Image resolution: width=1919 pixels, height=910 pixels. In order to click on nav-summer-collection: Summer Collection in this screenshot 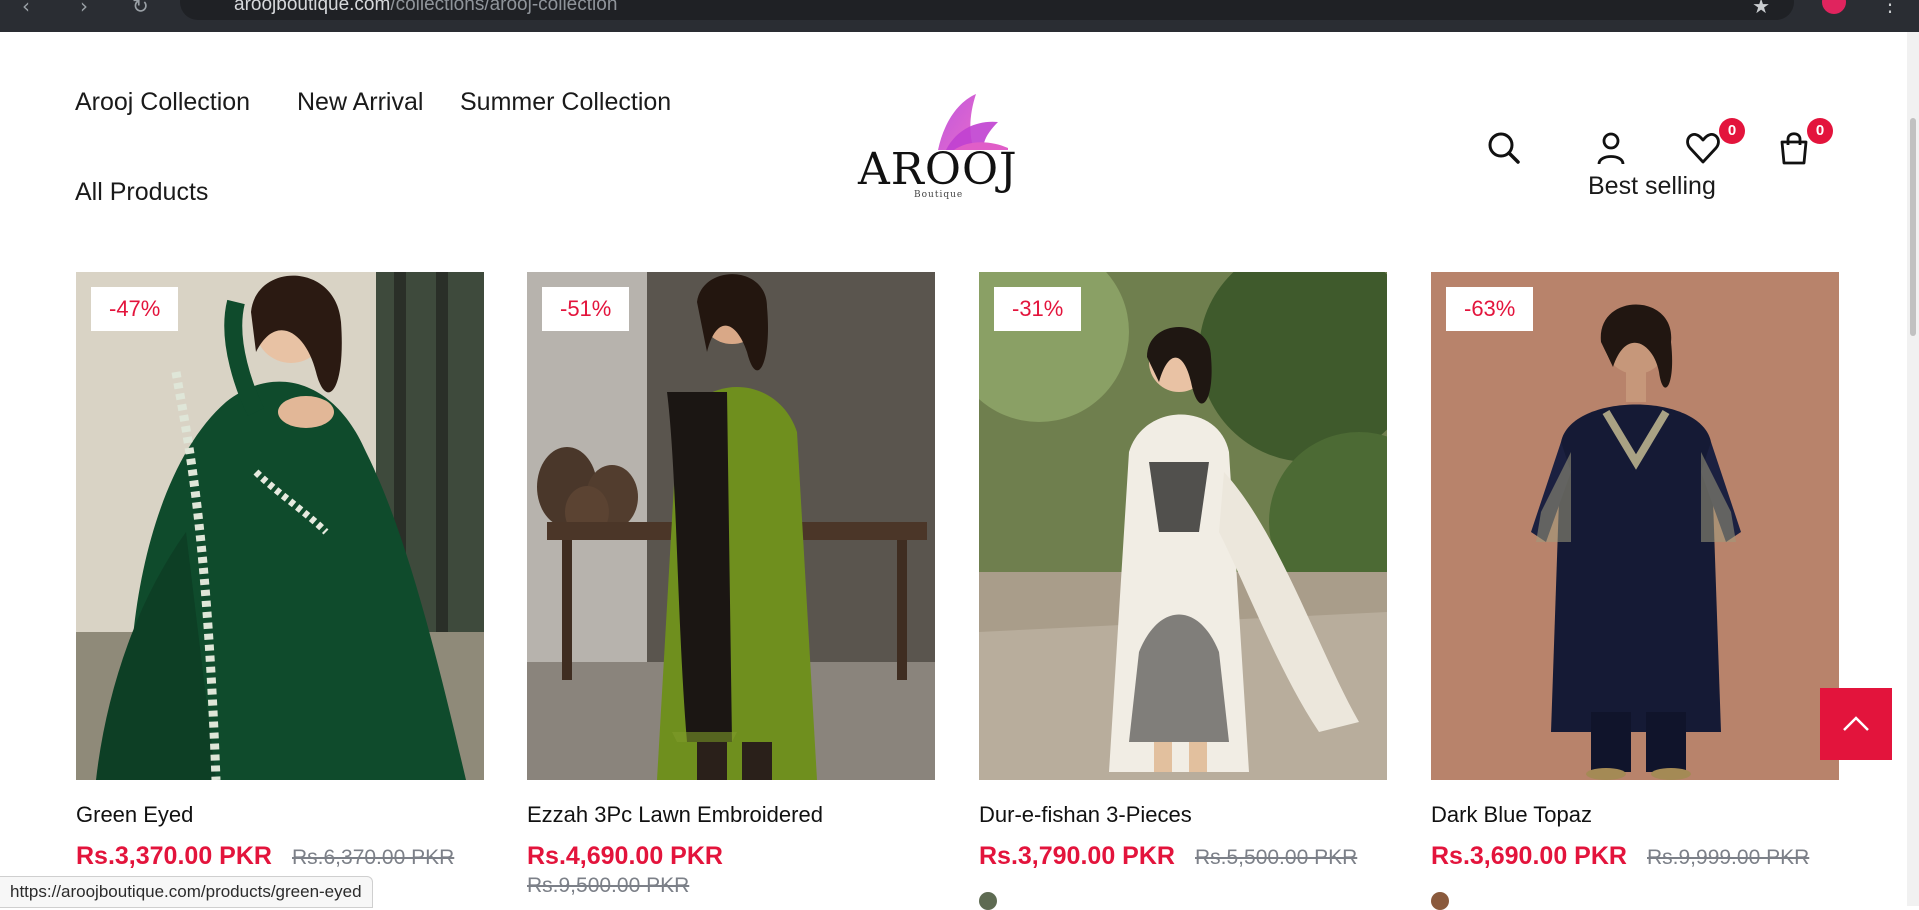, I will do `click(565, 102)`.